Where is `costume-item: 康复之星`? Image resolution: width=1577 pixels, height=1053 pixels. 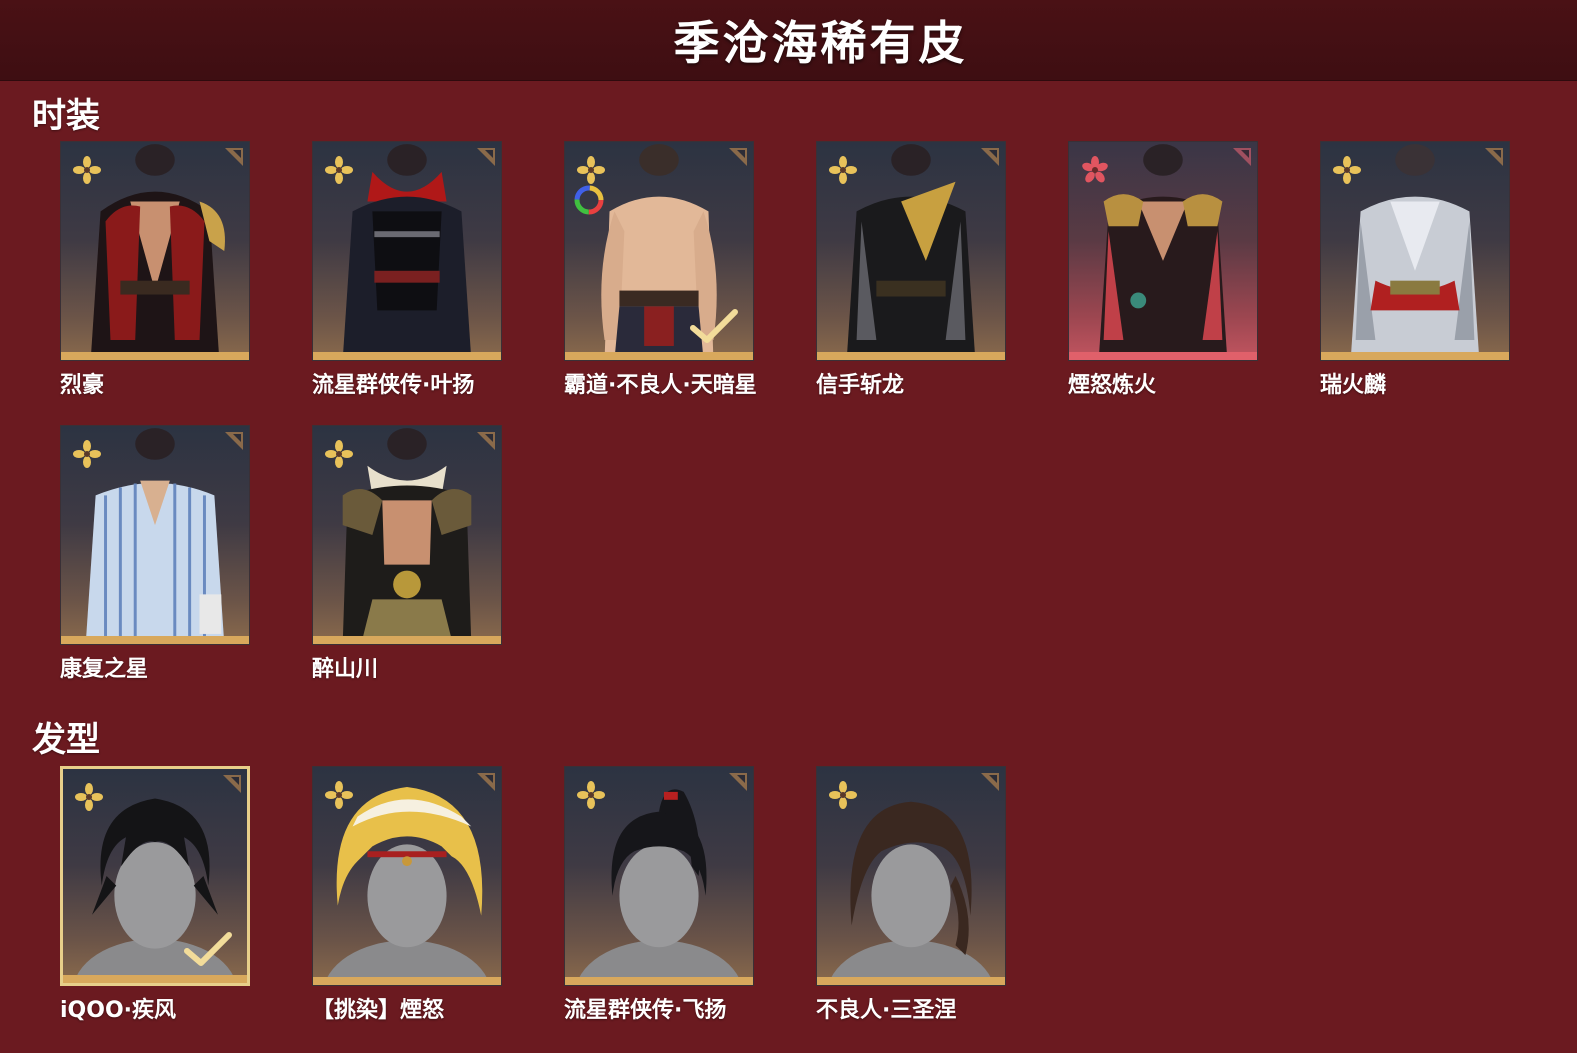 costume-item: 康复之星 is located at coordinates (156, 554).